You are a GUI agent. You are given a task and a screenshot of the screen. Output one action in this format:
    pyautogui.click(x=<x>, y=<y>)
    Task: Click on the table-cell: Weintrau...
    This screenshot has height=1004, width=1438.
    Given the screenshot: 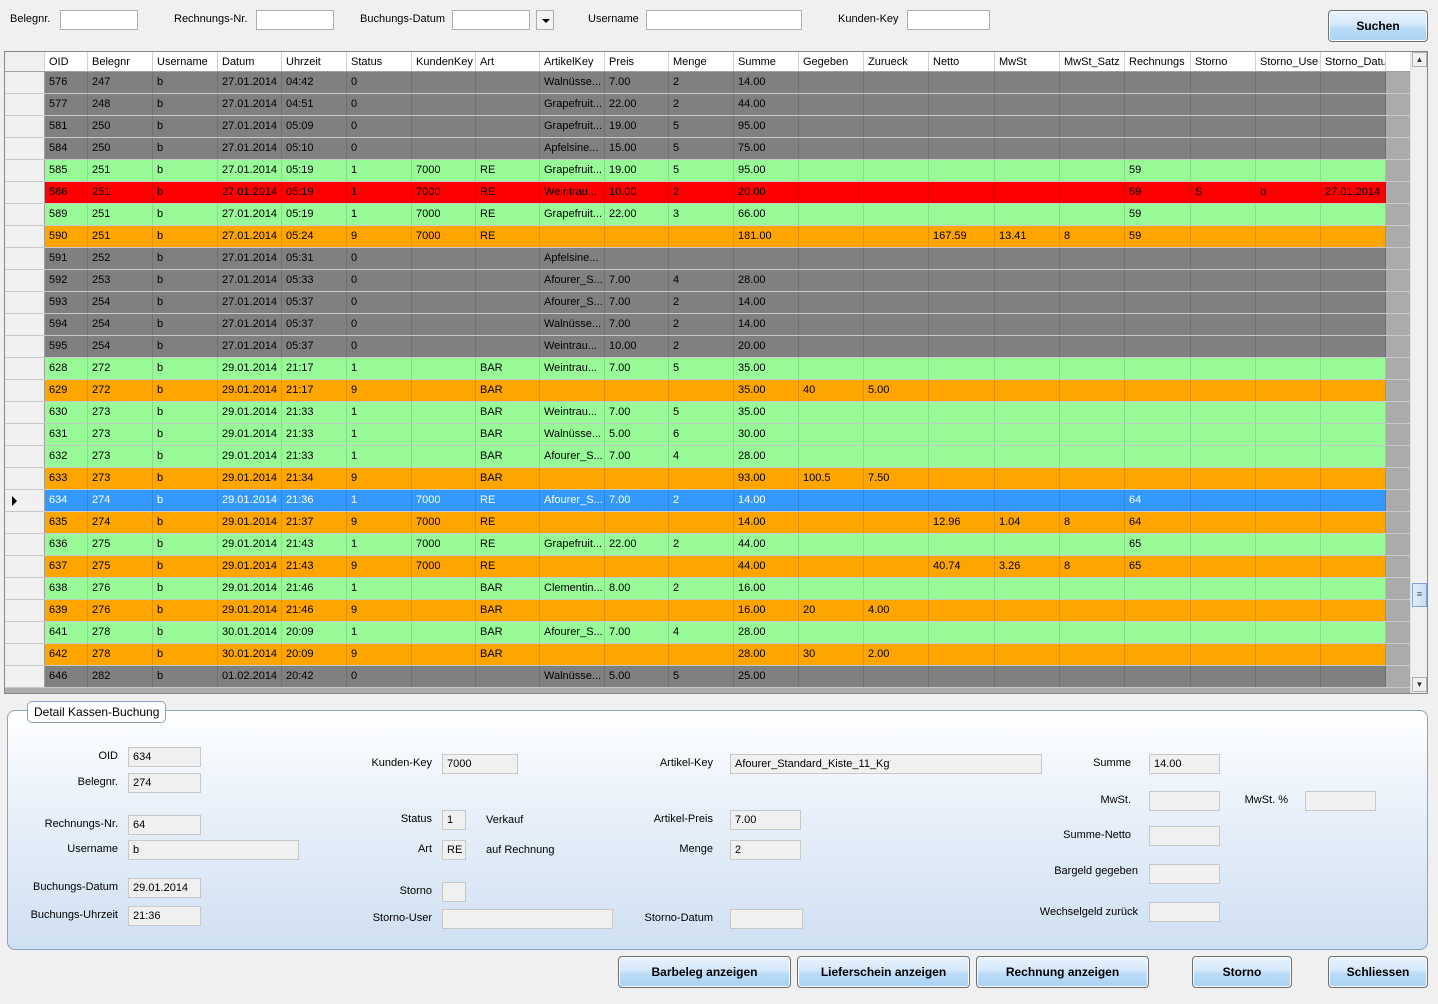 What is the action you would take?
    pyautogui.click(x=572, y=346)
    